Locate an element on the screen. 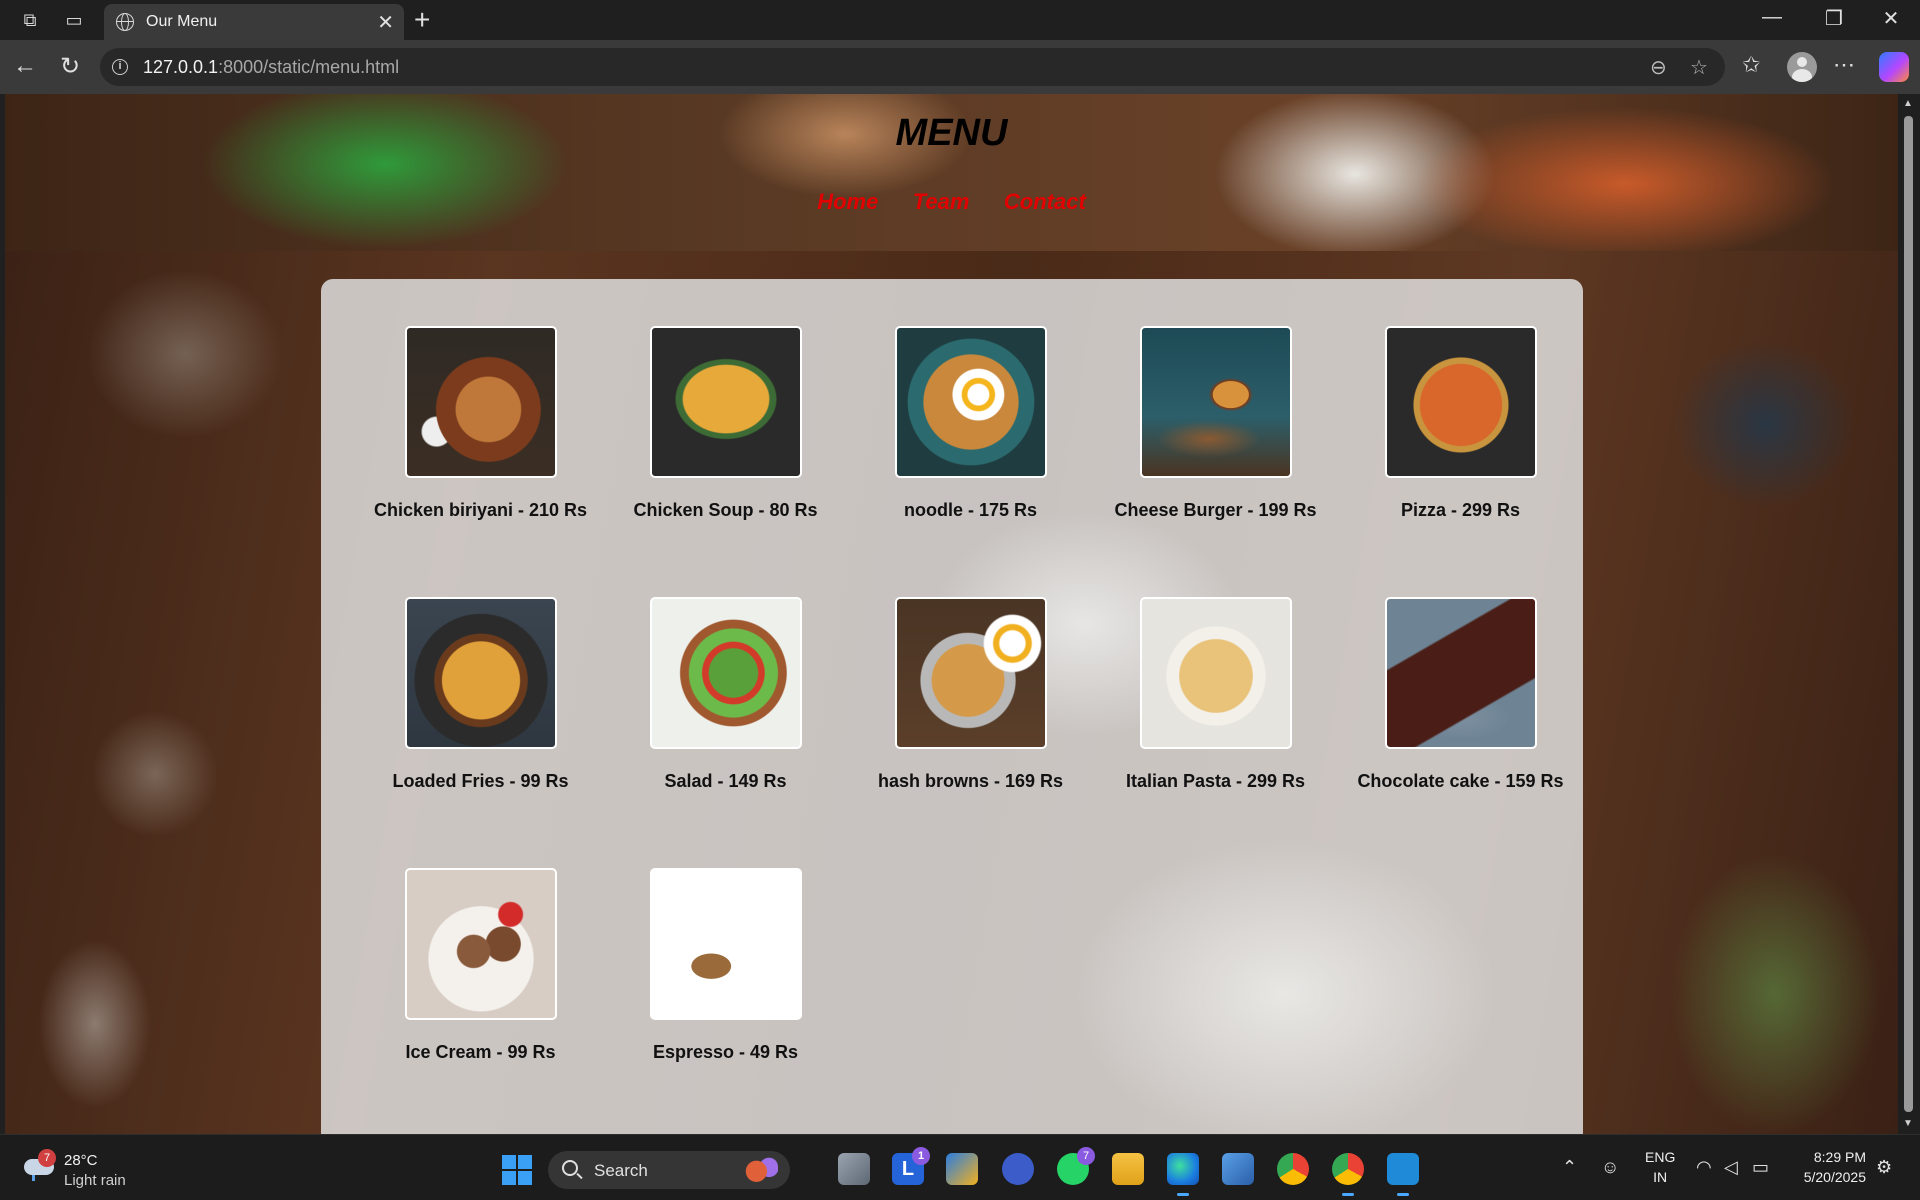  url-text: 127.0.0.1:8000/static/menu.html is located at coordinates (271, 67).